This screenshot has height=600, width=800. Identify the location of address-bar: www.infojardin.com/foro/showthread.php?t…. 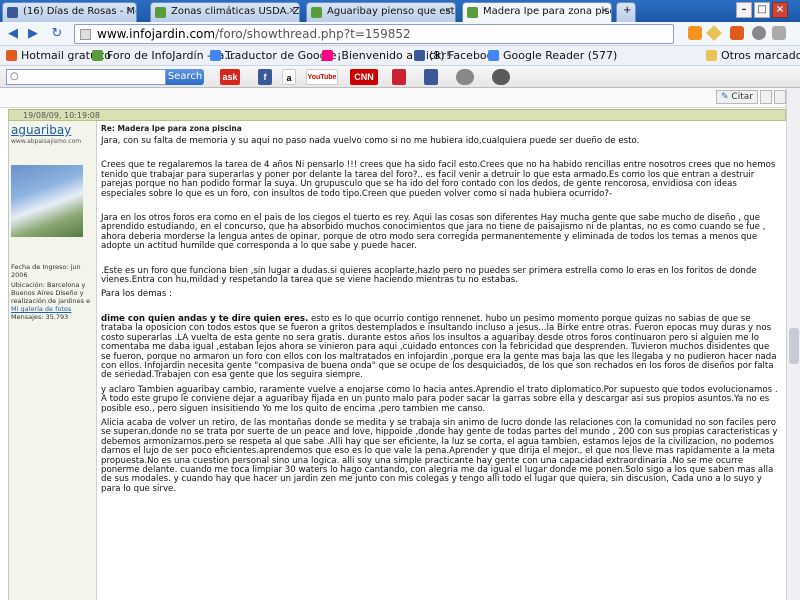
(374, 34).